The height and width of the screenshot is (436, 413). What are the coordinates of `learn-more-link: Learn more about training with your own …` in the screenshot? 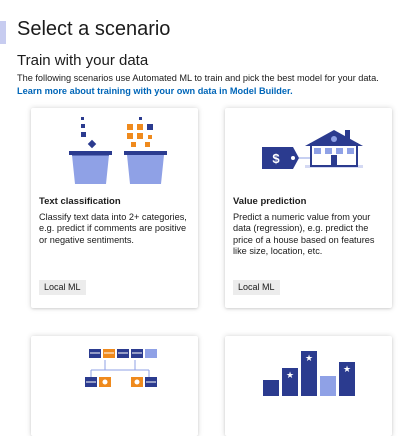 It's located at (155, 91).